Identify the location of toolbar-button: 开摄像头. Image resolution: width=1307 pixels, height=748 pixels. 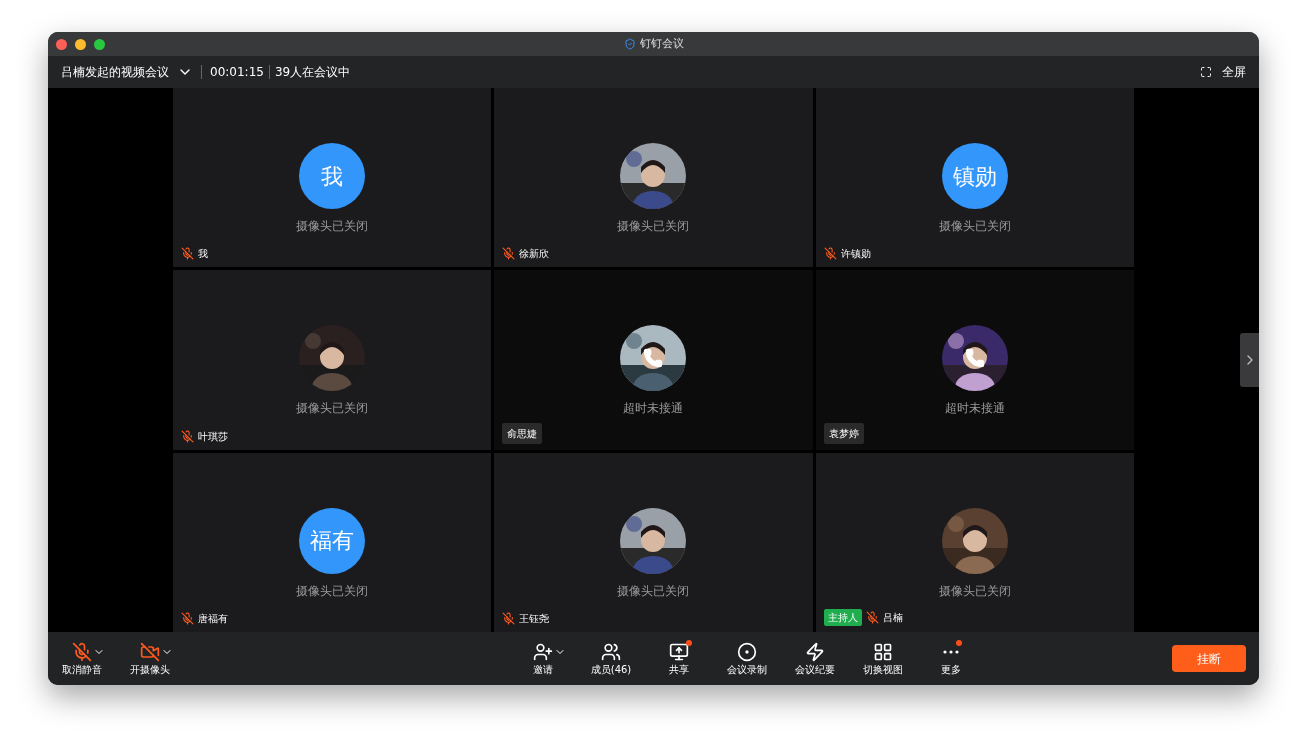
(150, 658).